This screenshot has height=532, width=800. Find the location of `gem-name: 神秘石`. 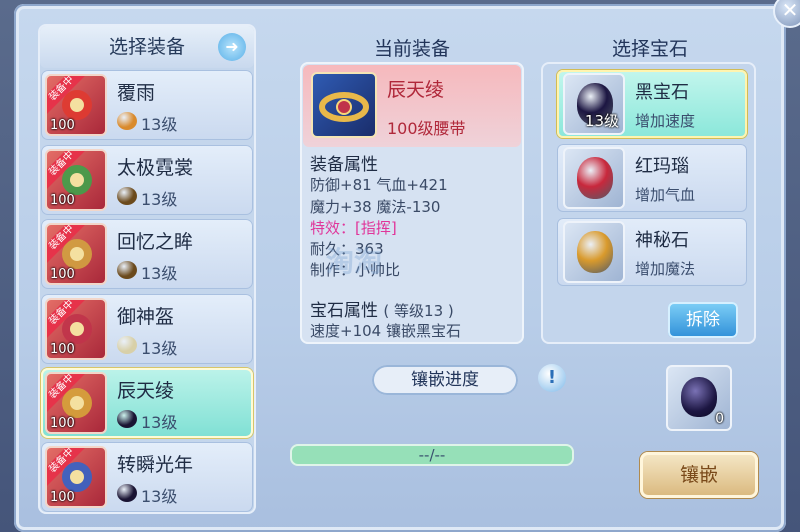

gem-name: 神秘石 is located at coordinates (662, 240).